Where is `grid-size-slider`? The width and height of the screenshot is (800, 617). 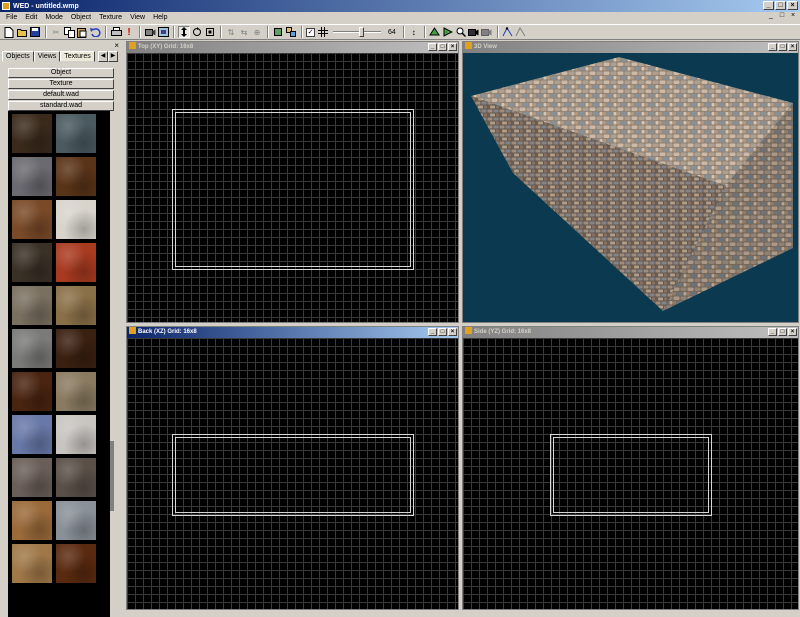 grid-size-slider is located at coordinates (357, 32).